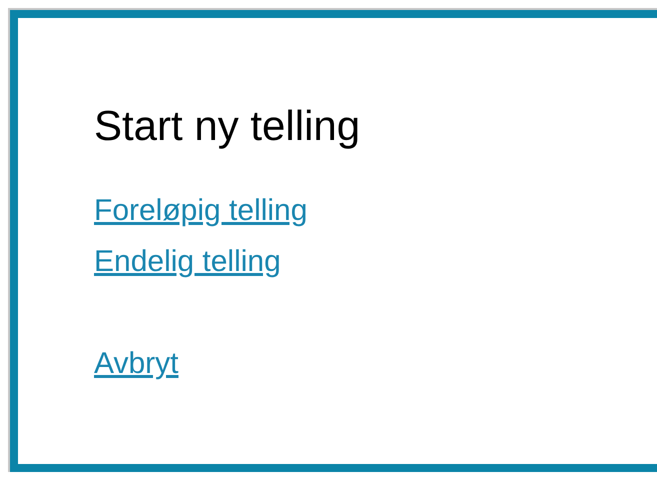 The image size is (657, 480). I want to click on cancel-link: Avbryt, so click(136, 363).